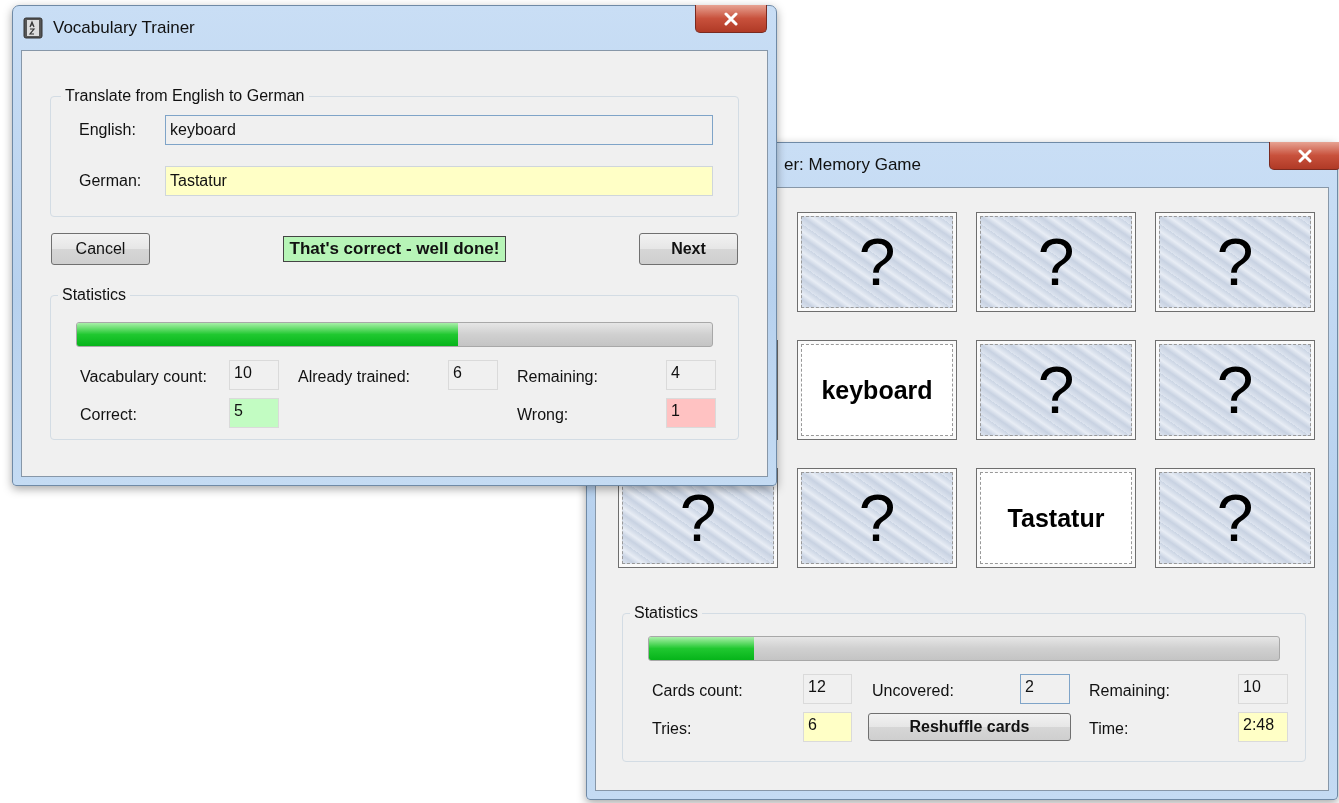 The height and width of the screenshot is (803, 1339). What do you see at coordinates (33, 28) in the screenshot?
I see `book-icon` at bounding box center [33, 28].